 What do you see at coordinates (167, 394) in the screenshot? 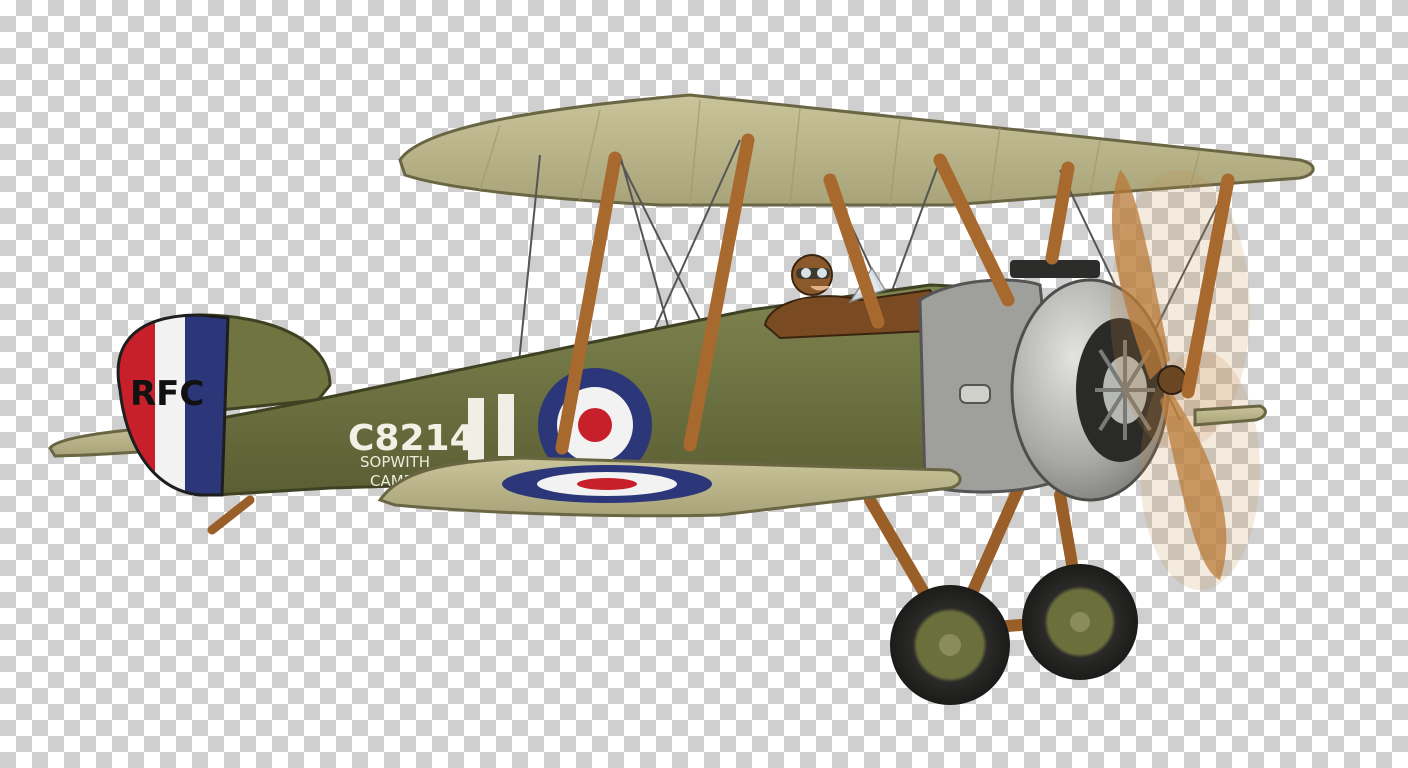
I see `tail-code-text: RFC` at bounding box center [167, 394].